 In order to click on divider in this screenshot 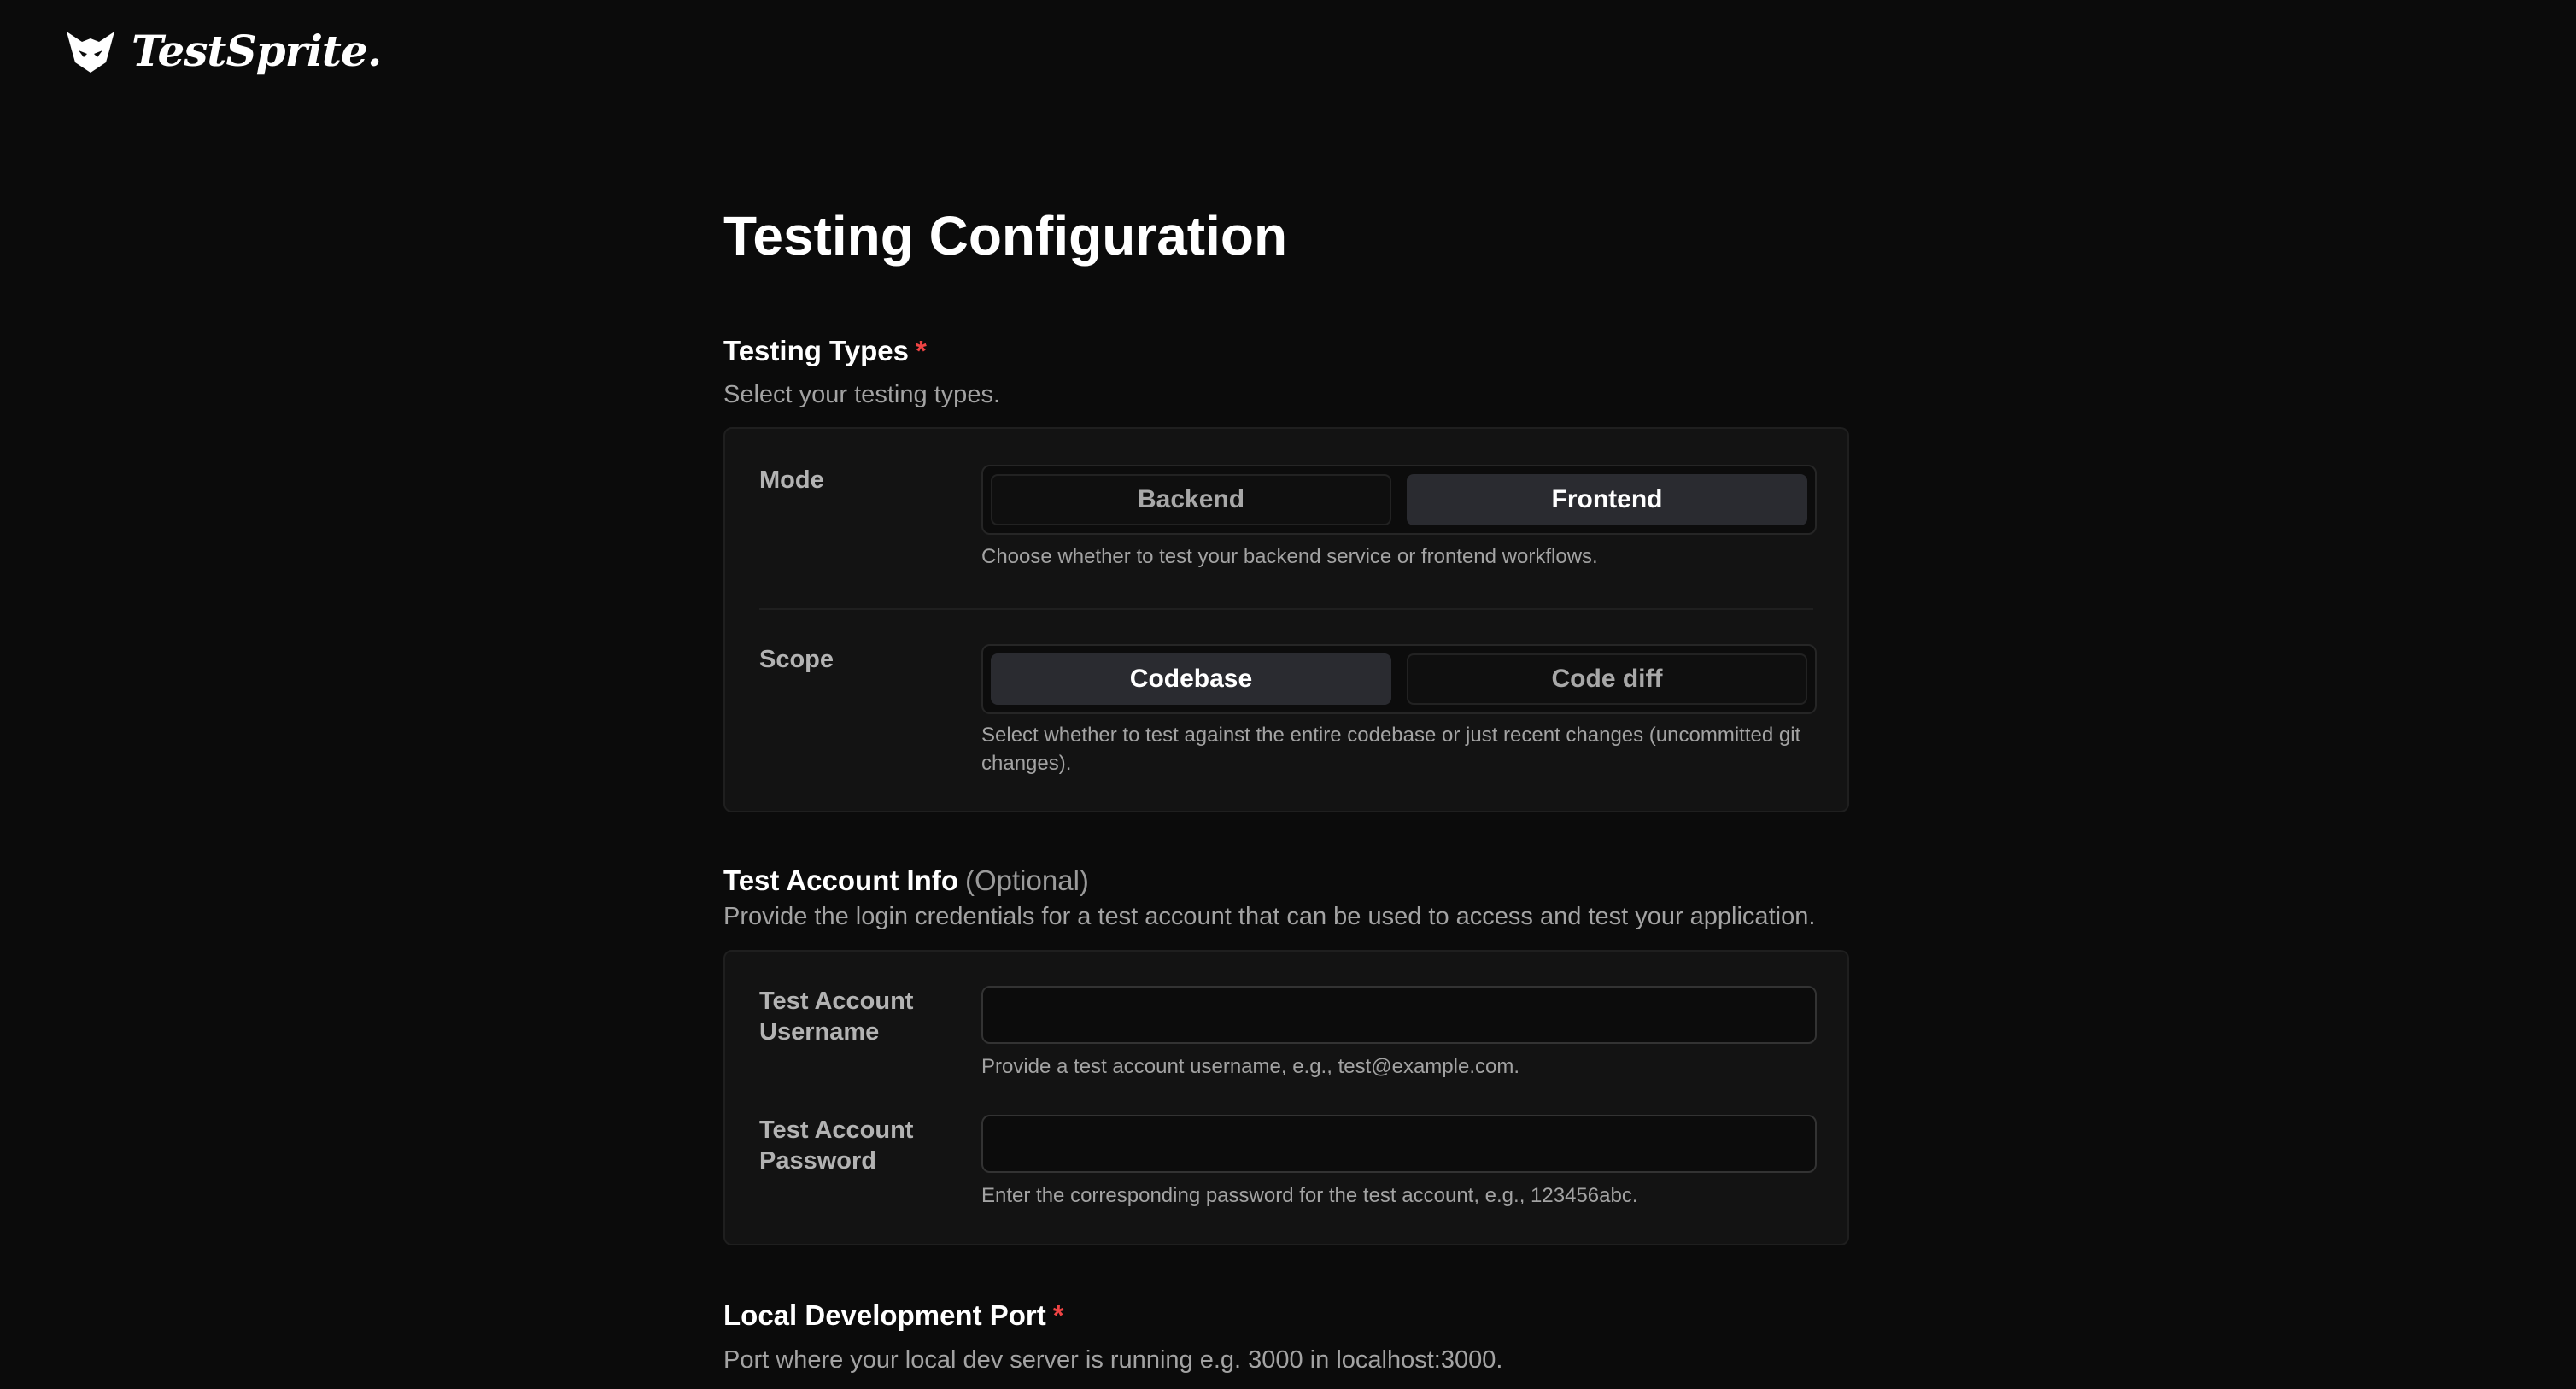, I will do `click(1286, 609)`.